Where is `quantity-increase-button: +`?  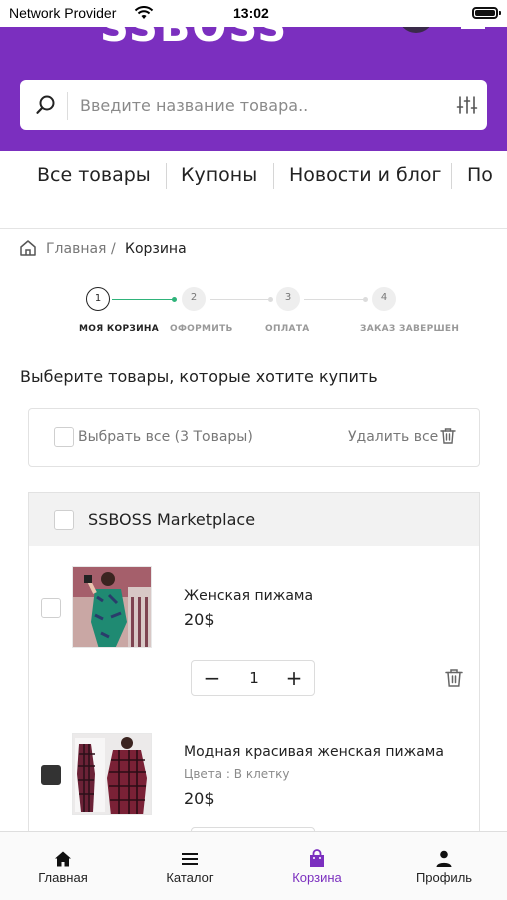
quantity-increase-button: + is located at coordinates (294, 679).